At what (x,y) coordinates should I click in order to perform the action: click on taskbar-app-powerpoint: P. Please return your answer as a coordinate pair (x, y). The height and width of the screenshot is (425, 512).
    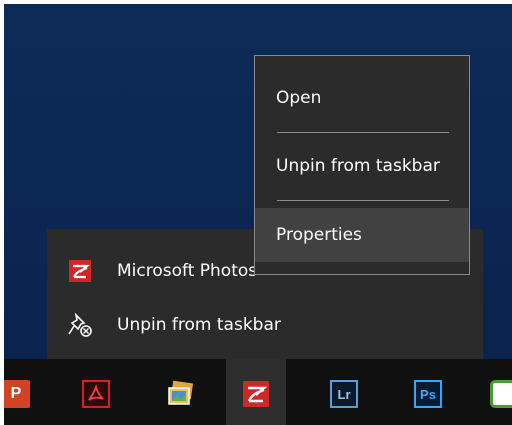
    Looking at the image, I should click on (25, 392).